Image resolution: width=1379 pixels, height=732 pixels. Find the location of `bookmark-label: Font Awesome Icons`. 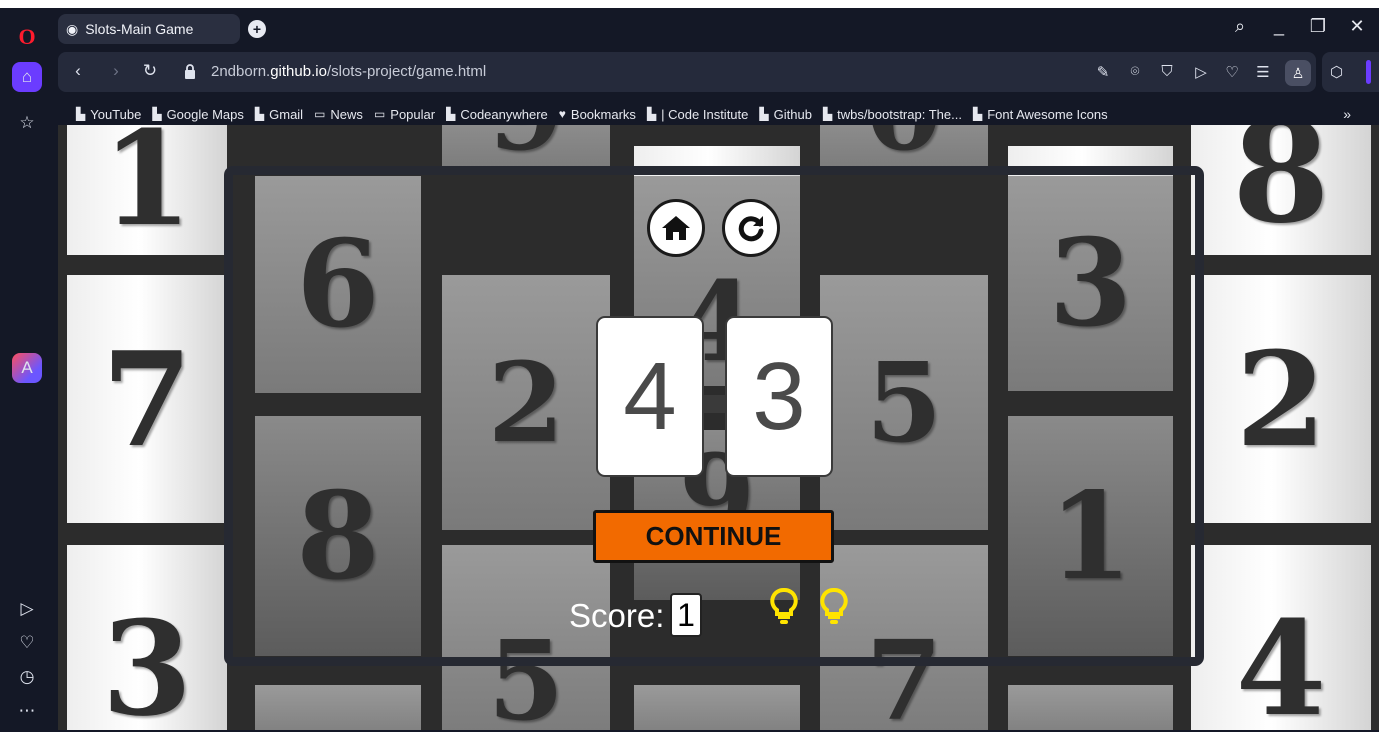

bookmark-label: Font Awesome Icons is located at coordinates (1047, 114).